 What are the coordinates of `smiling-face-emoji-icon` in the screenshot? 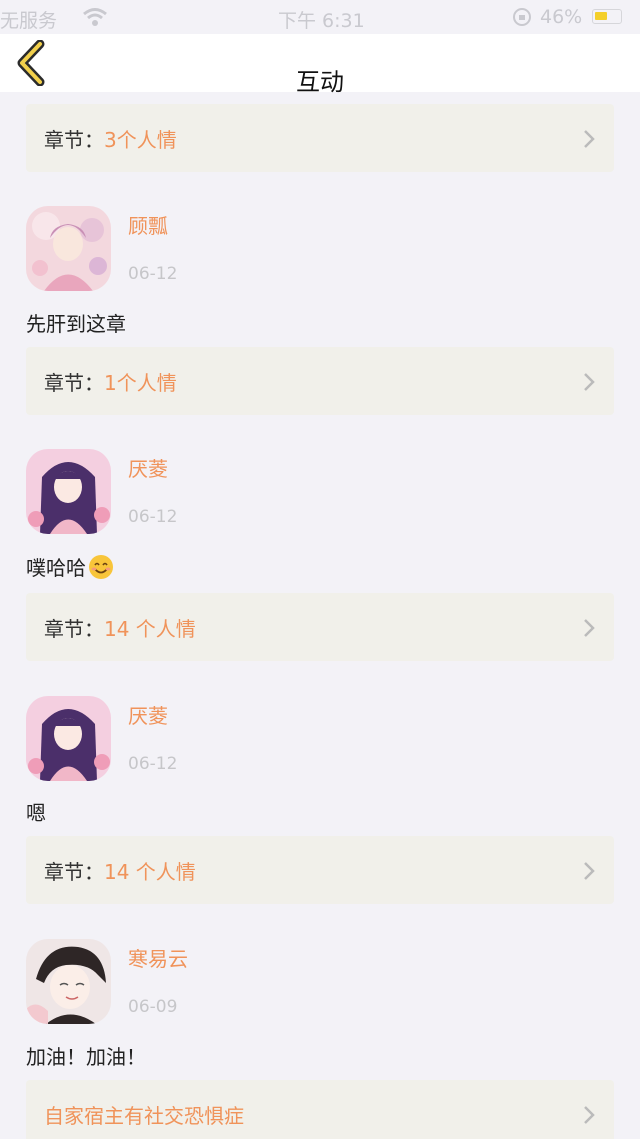 It's located at (101, 567).